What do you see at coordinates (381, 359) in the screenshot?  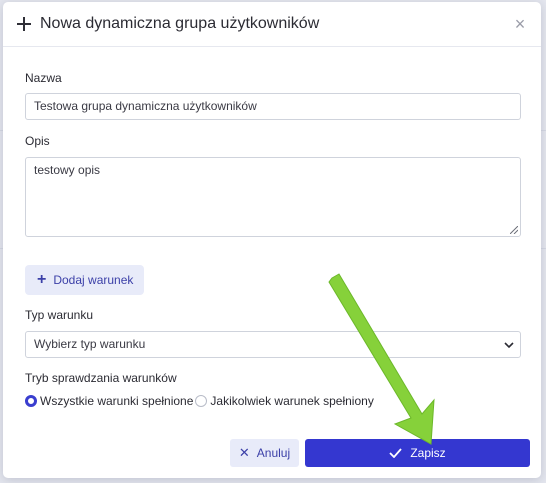 I see `annotation-arrow` at bounding box center [381, 359].